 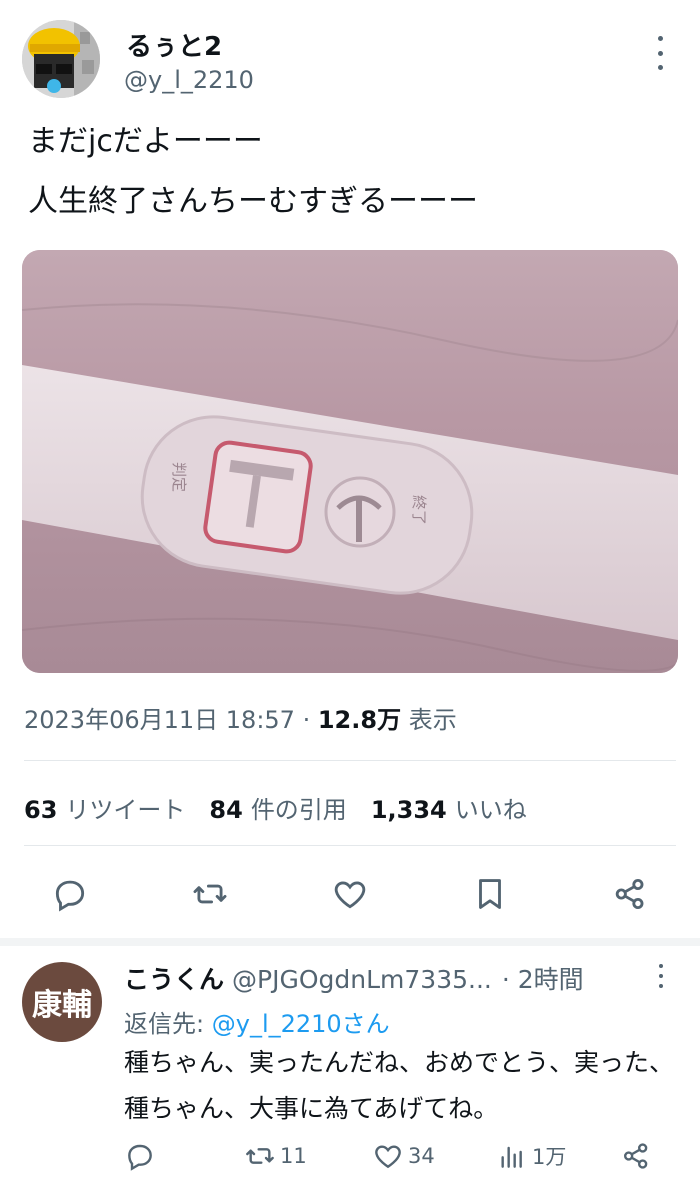 What do you see at coordinates (125, 810) in the screenshot?
I see `retweets-label: リツイート` at bounding box center [125, 810].